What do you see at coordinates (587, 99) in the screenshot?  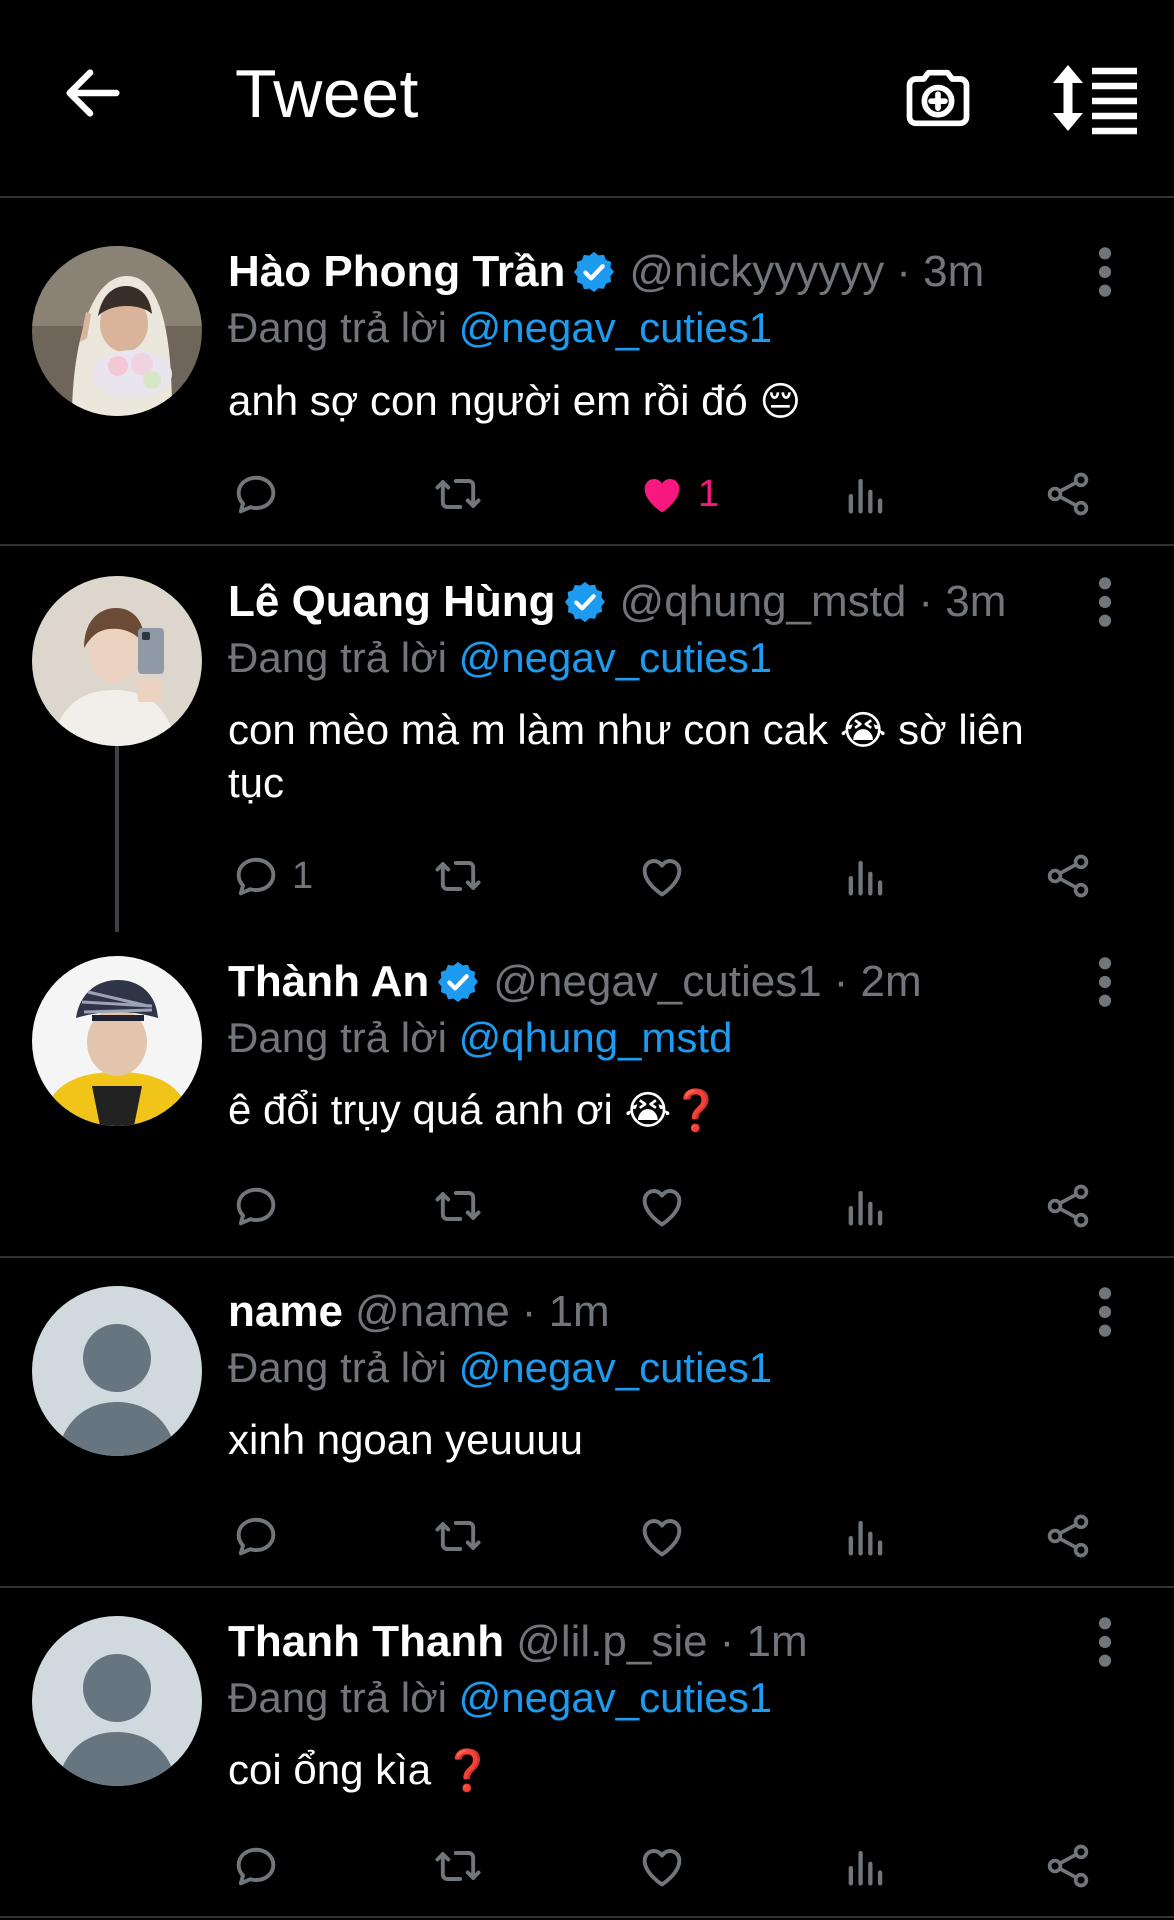 I see `top-app-bar: Tweet` at bounding box center [587, 99].